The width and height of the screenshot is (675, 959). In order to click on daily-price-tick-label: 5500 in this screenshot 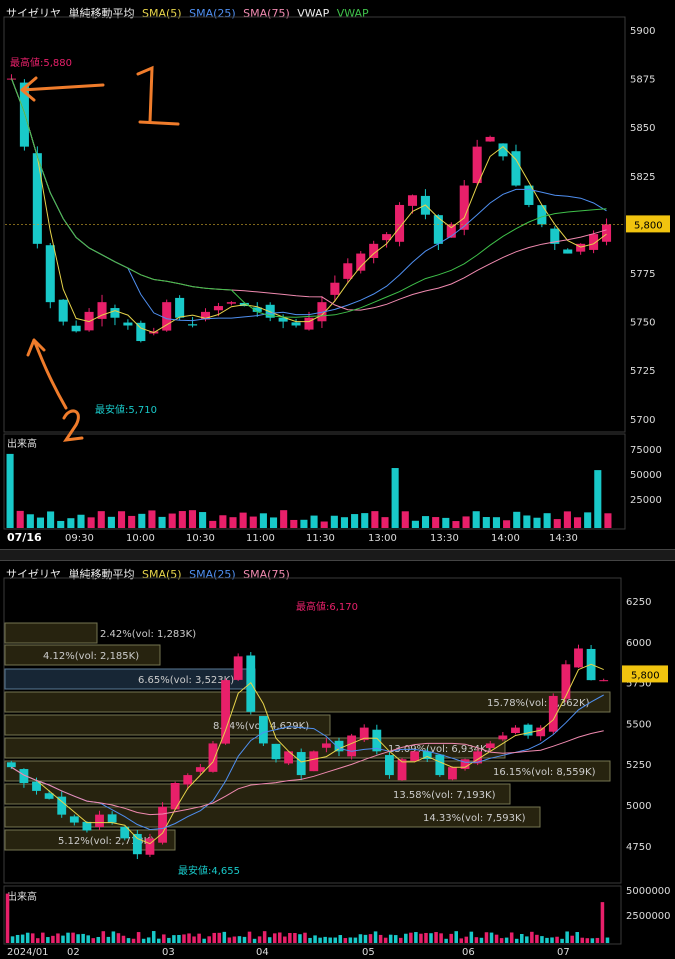, I will do `click(638, 724)`.